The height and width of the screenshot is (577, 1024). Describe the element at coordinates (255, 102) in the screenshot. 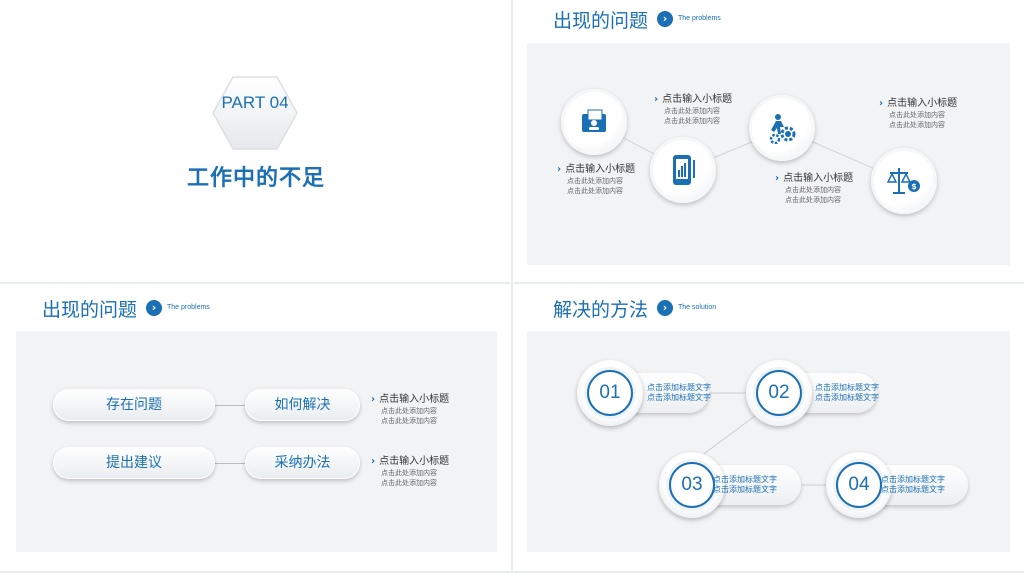

I see `part-label: PART 04` at that location.